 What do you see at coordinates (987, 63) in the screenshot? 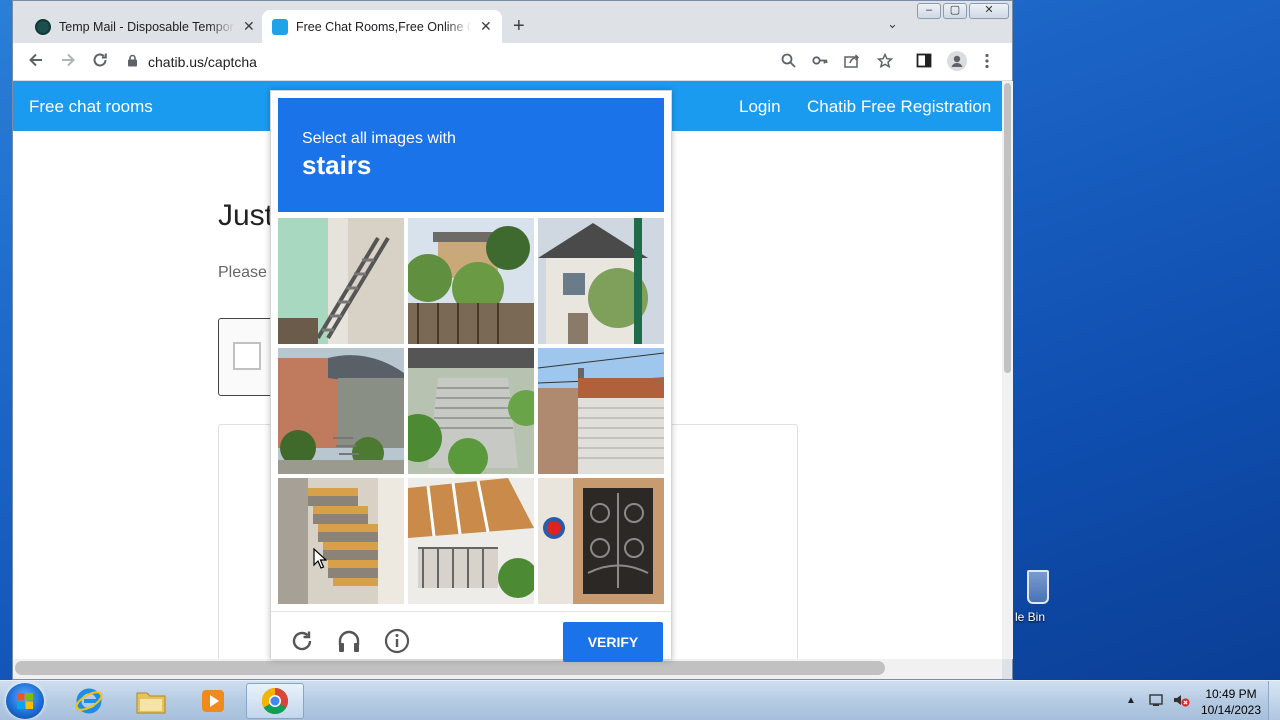
I see `kebab-menu-icon` at bounding box center [987, 63].